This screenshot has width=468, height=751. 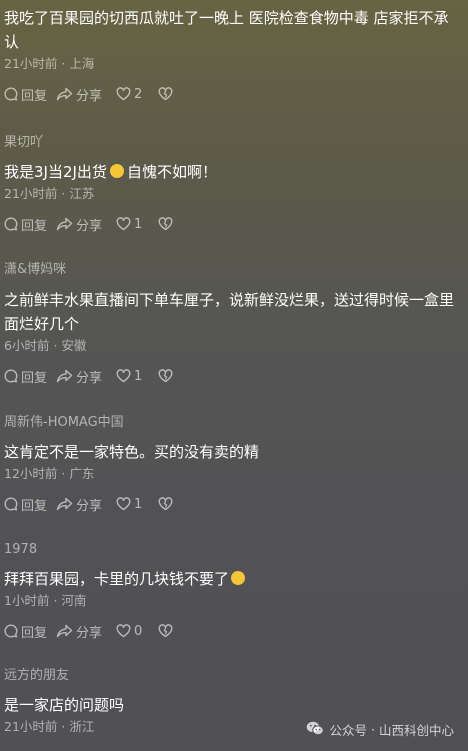 I want to click on comment-location: 江苏, so click(x=82, y=193).